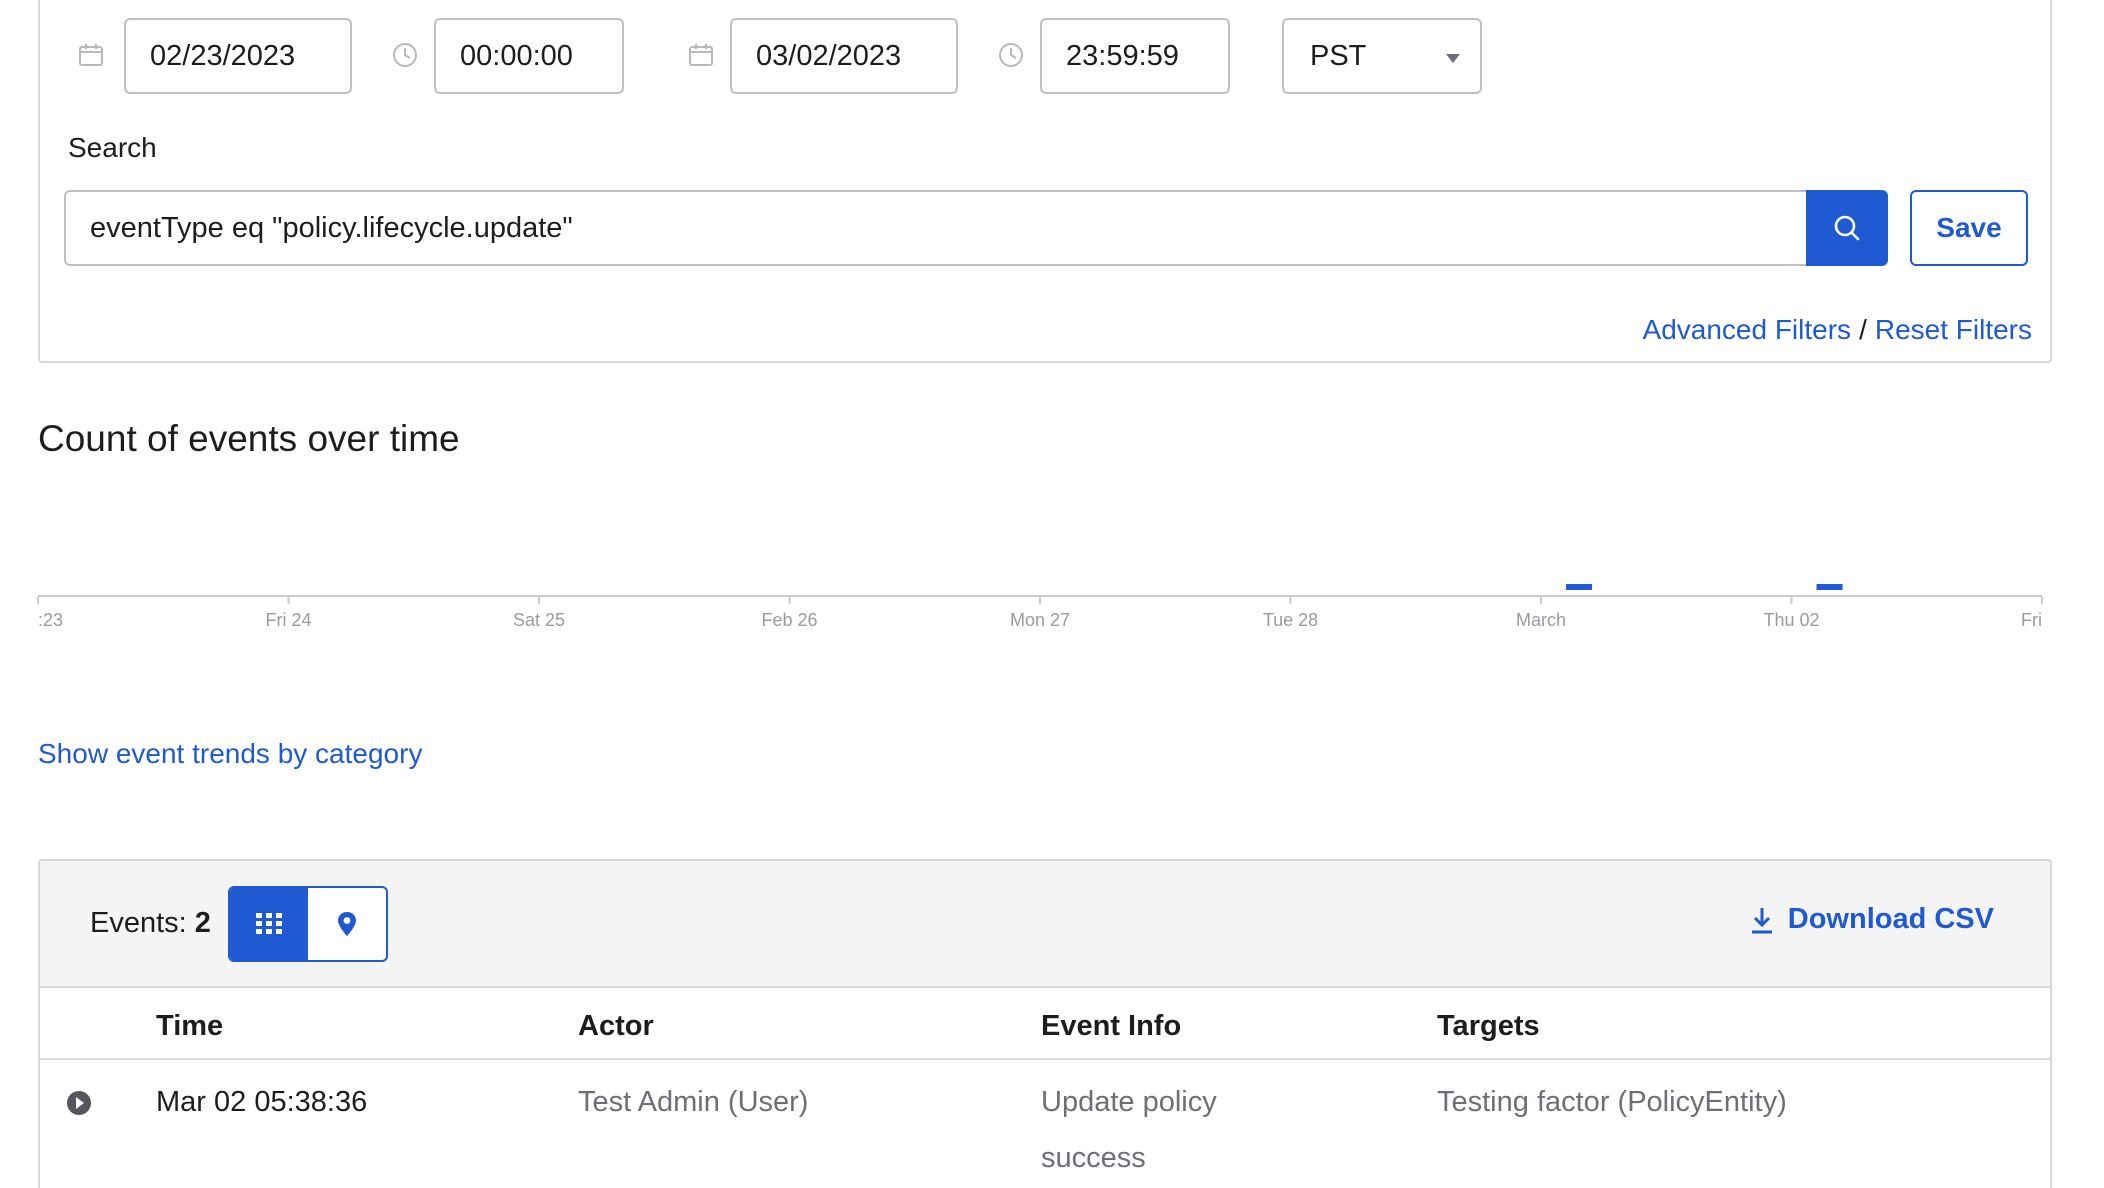  I want to click on chart-title: Count of events over time, so click(249, 438).